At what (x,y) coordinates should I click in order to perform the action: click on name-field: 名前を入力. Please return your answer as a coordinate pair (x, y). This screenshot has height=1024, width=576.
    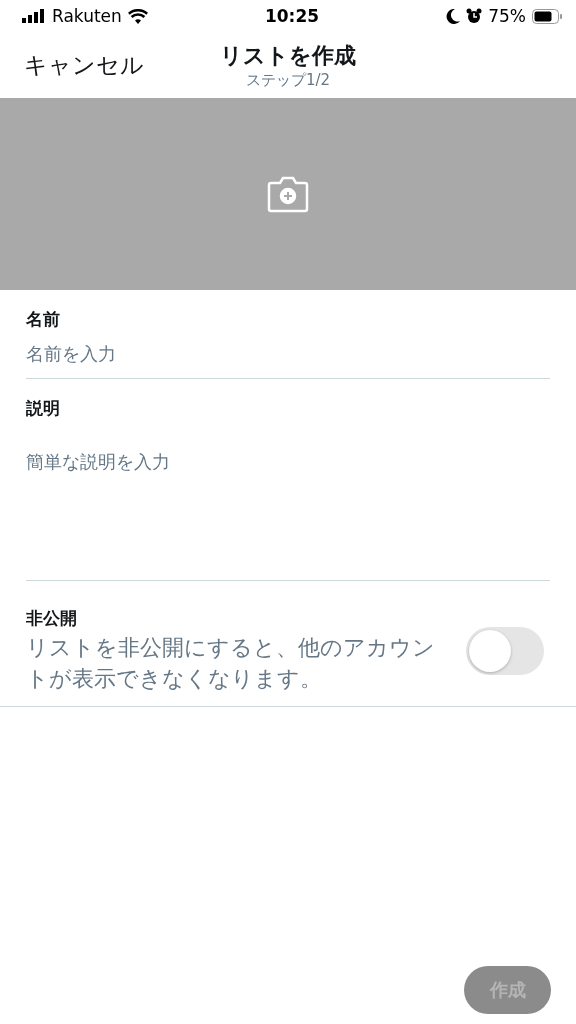
    Looking at the image, I should click on (288, 354).